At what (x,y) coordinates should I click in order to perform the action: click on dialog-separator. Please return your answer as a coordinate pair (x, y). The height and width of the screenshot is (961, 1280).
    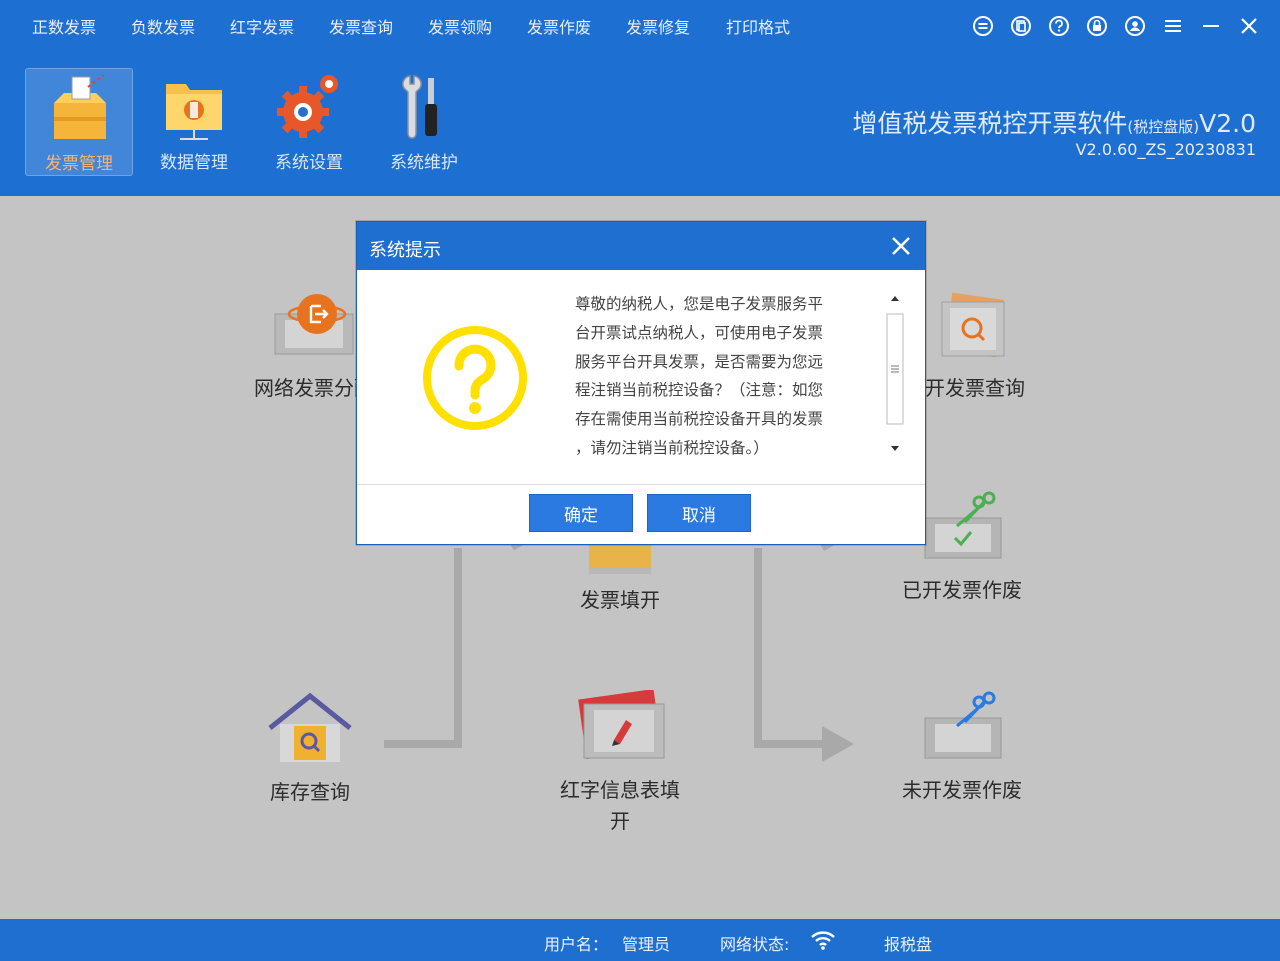
    Looking at the image, I should click on (641, 484).